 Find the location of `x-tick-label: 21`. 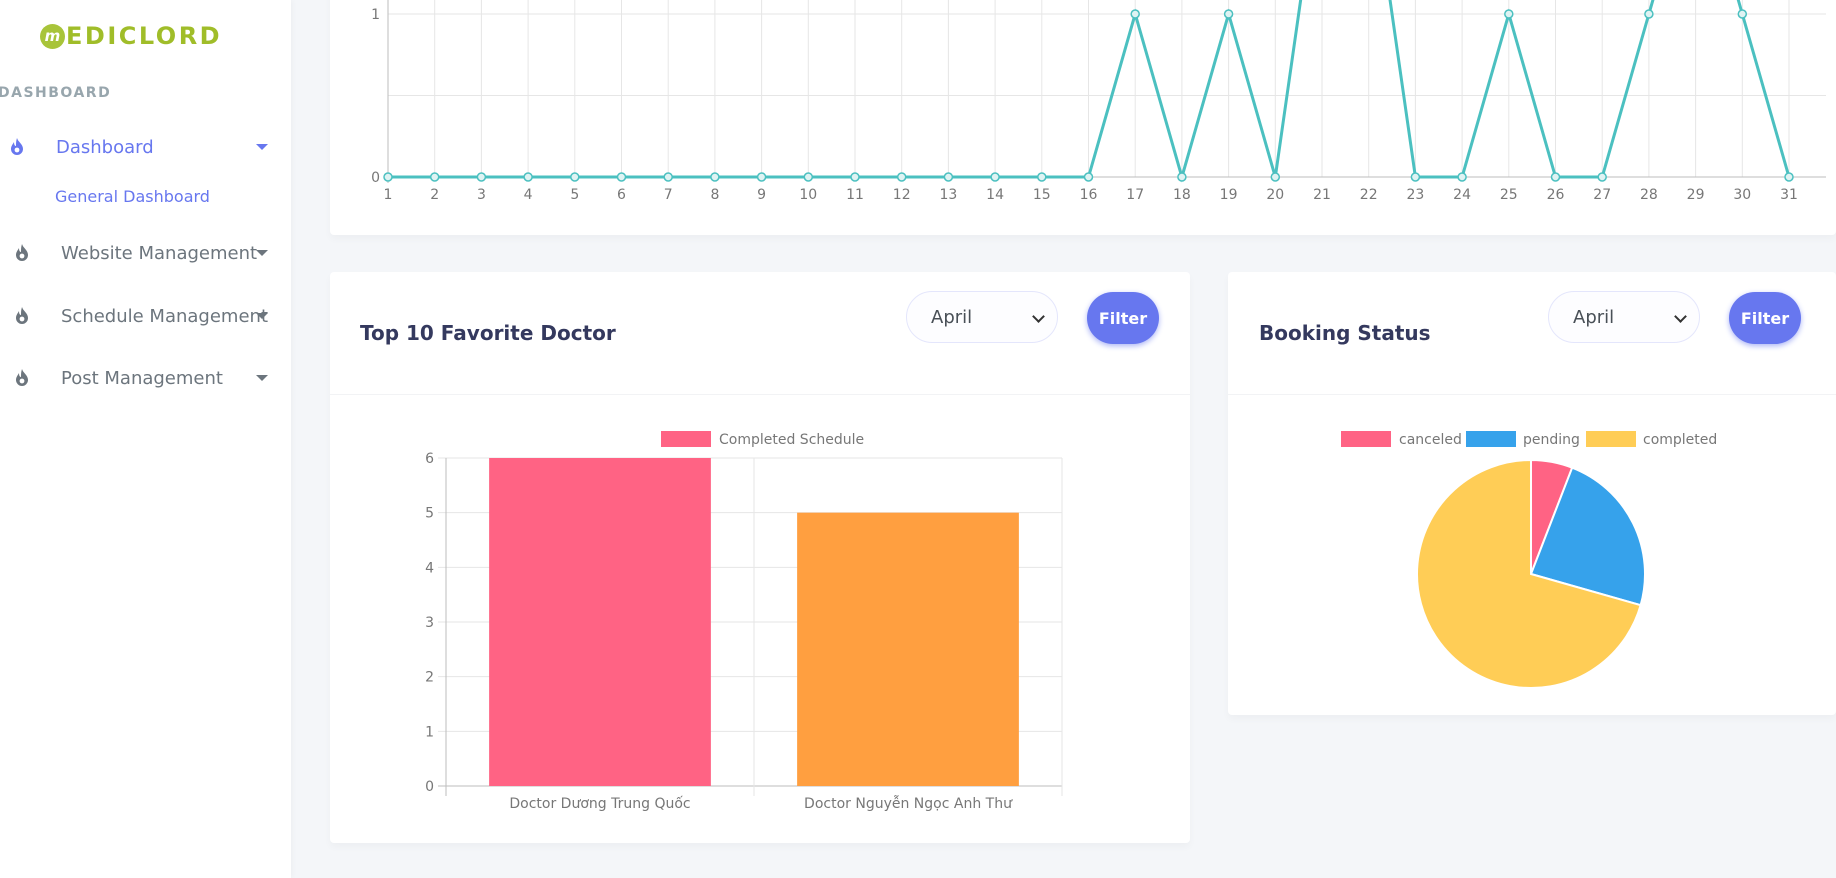

x-tick-label: 21 is located at coordinates (1322, 195).